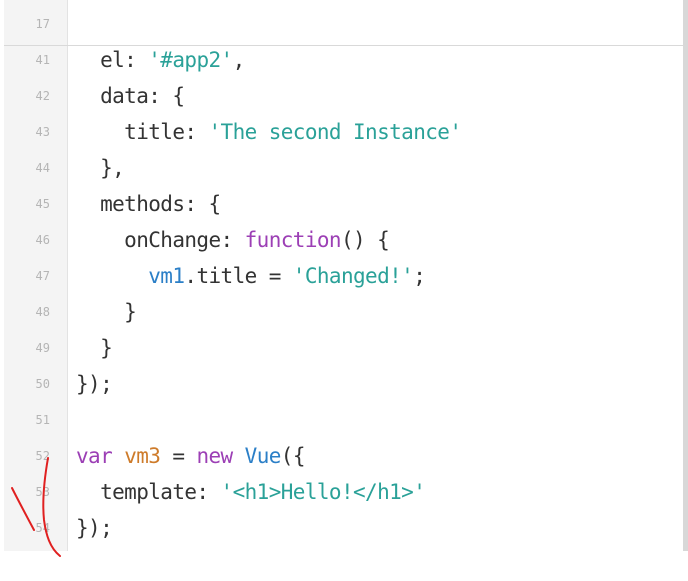  What do you see at coordinates (112, 60) in the screenshot?
I see `code-token: el:` at bounding box center [112, 60].